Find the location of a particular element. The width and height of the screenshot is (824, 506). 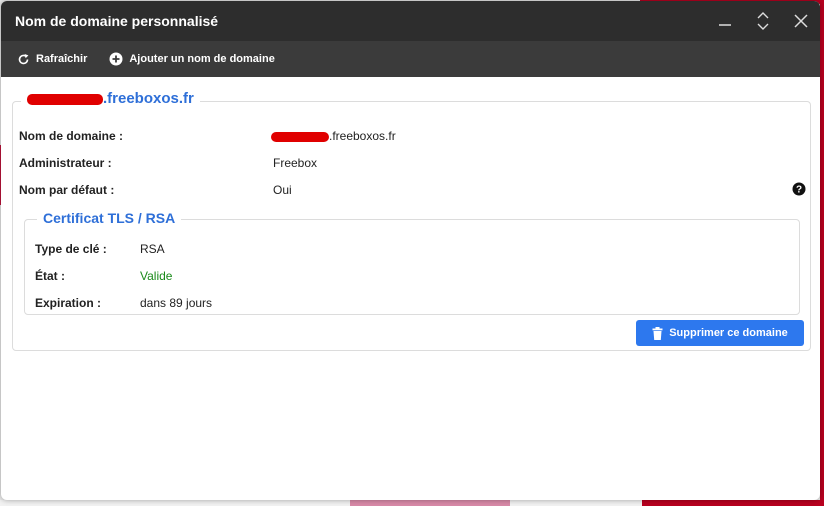

field-label: Expiration : is located at coordinates (68, 303).